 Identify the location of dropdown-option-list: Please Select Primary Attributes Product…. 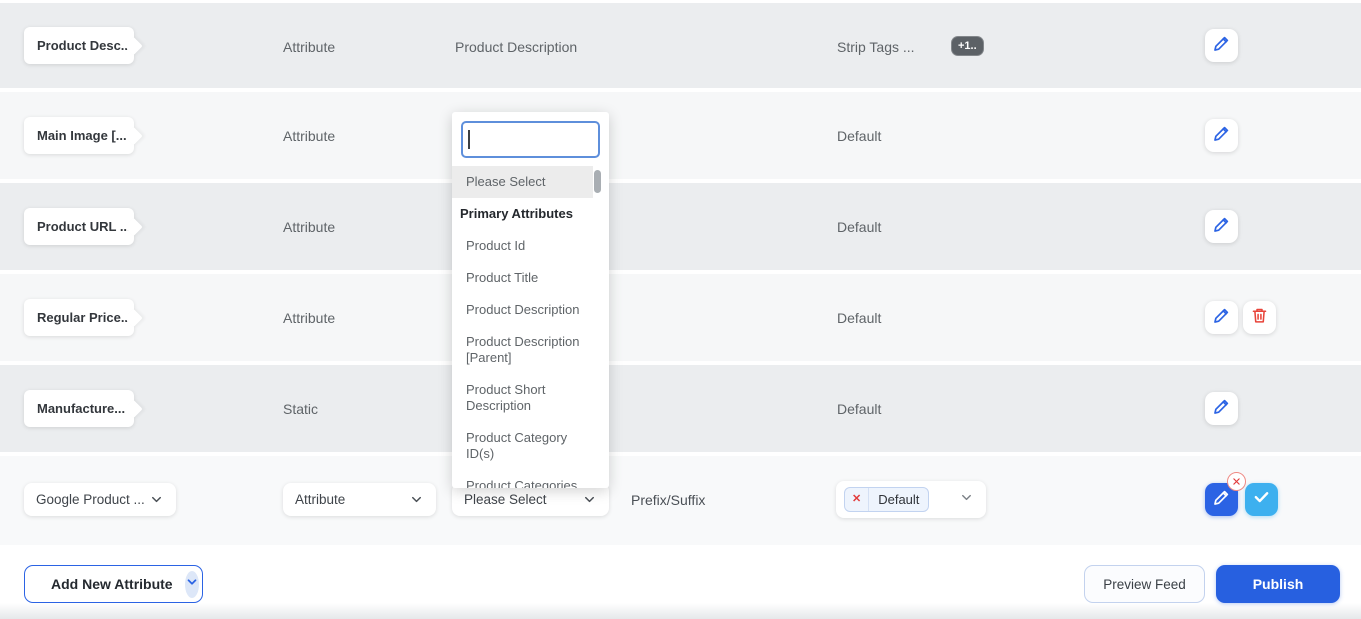
(530, 327).